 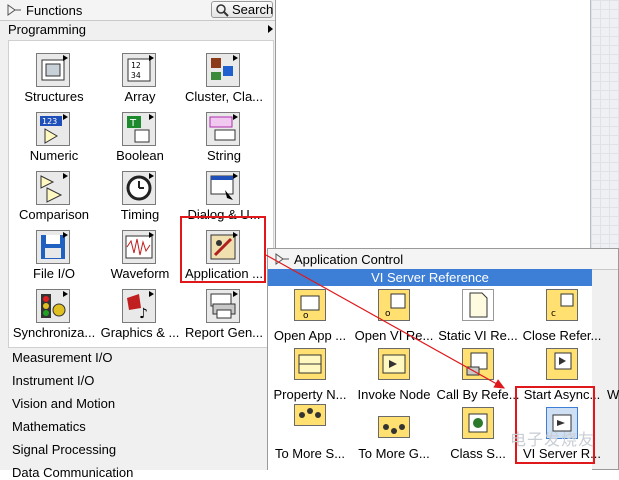 What do you see at coordinates (385, 321) in the screenshot?
I see `annotation-arrow` at bounding box center [385, 321].